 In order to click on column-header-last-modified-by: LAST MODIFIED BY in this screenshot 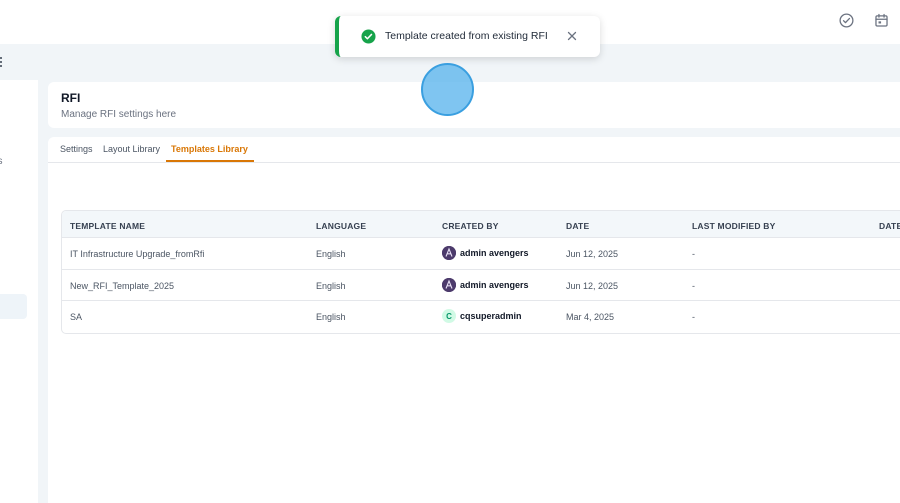, I will do `click(733, 226)`.